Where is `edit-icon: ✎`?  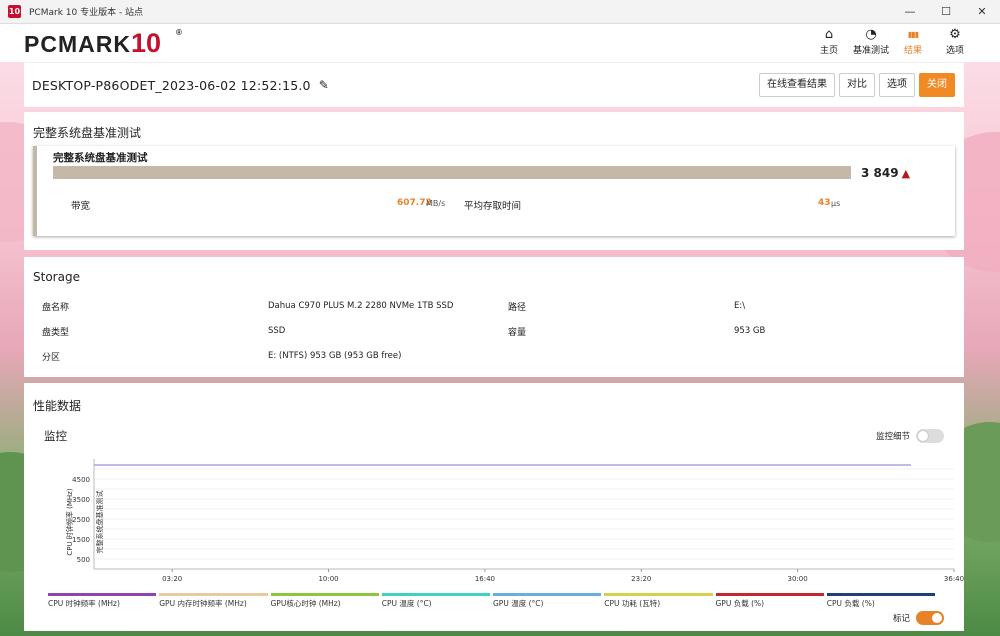 edit-icon: ✎ is located at coordinates (324, 85).